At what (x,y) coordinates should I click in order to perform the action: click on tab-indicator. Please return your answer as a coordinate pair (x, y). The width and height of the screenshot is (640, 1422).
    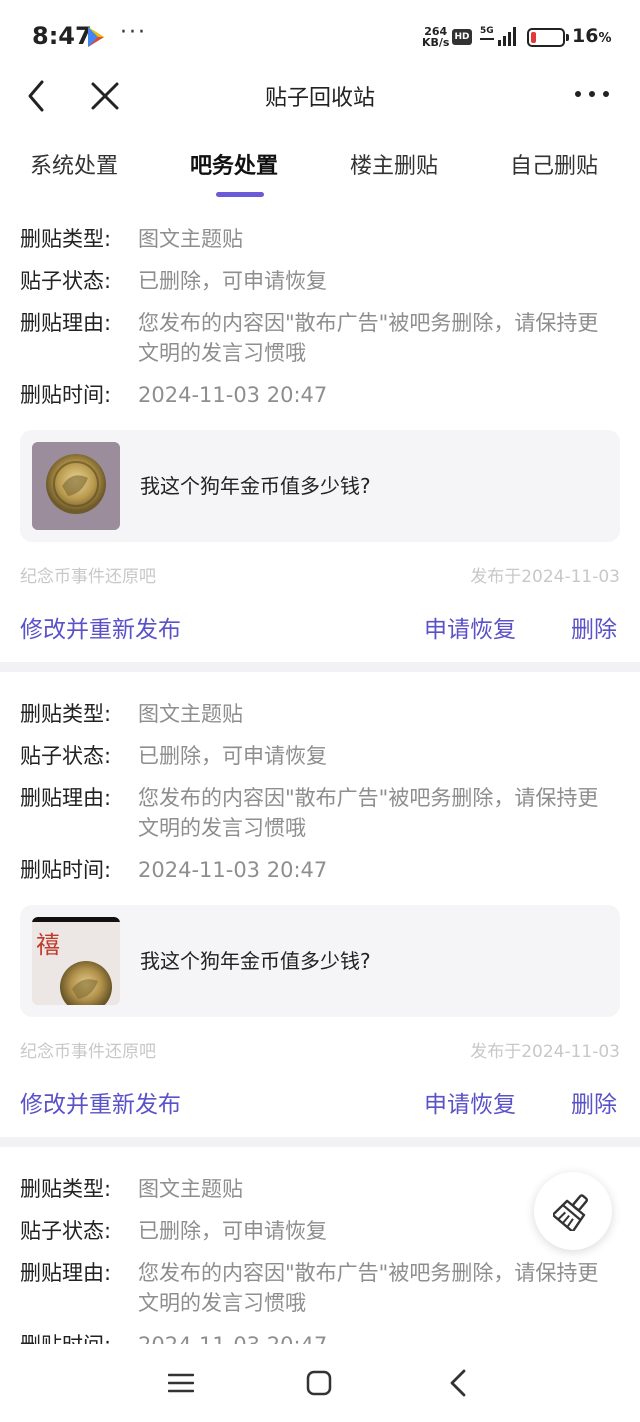
    Looking at the image, I should click on (240, 194).